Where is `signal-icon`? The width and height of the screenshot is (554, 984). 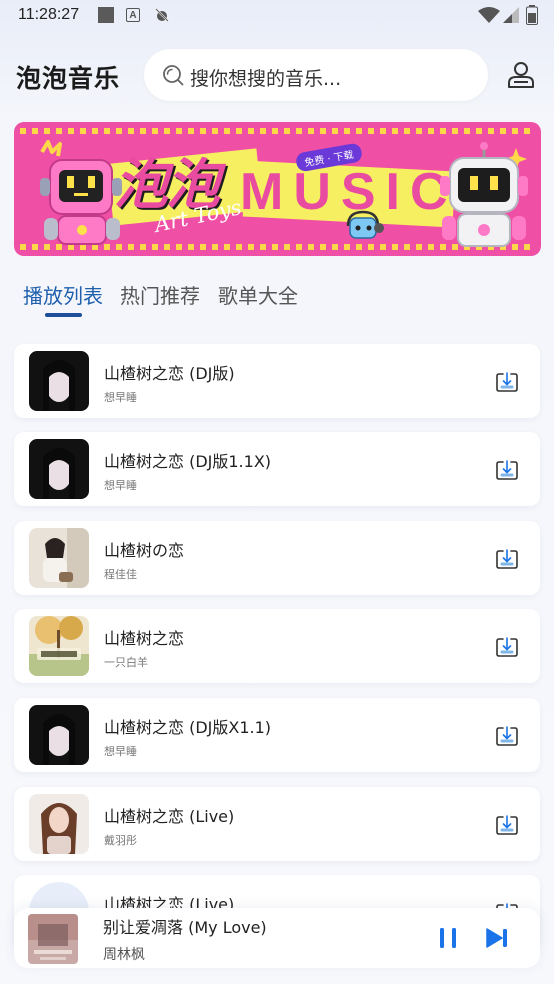 signal-icon is located at coordinates (511, 15).